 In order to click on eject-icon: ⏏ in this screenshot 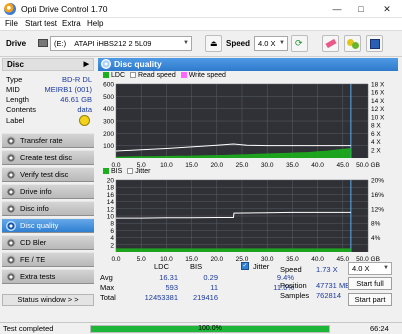, I will do `click(214, 43)`.